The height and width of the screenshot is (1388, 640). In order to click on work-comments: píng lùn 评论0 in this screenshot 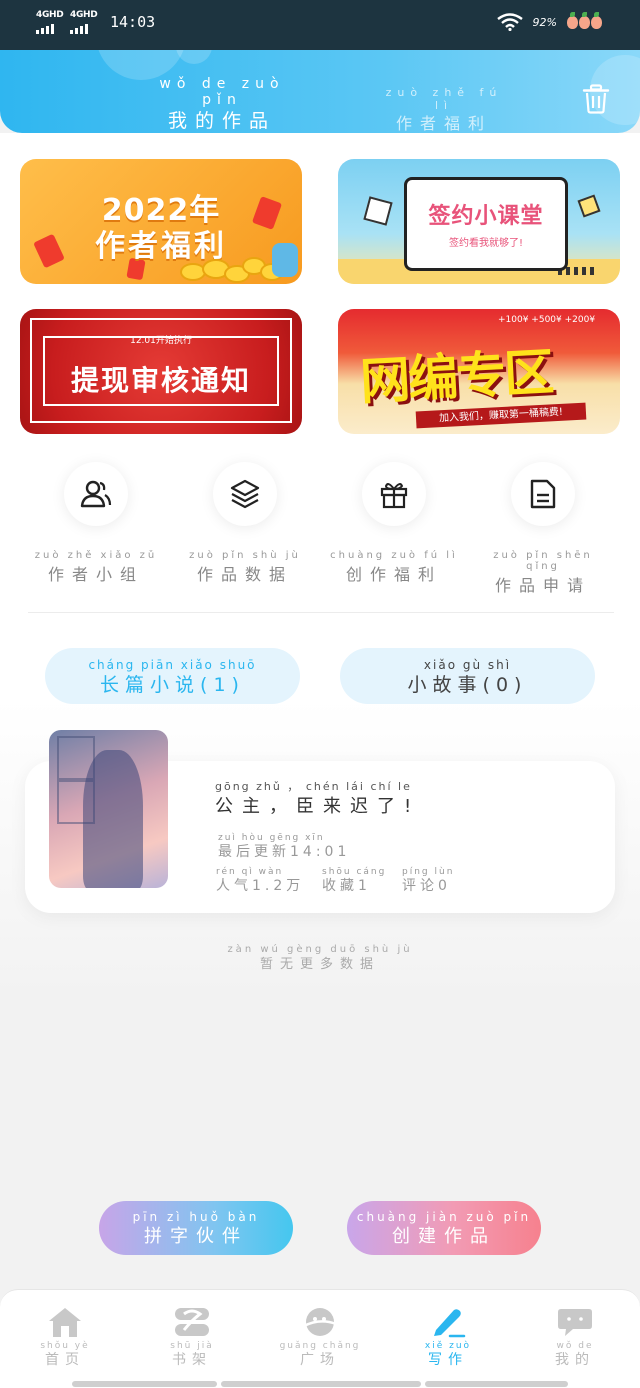, I will do `click(428, 881)`.